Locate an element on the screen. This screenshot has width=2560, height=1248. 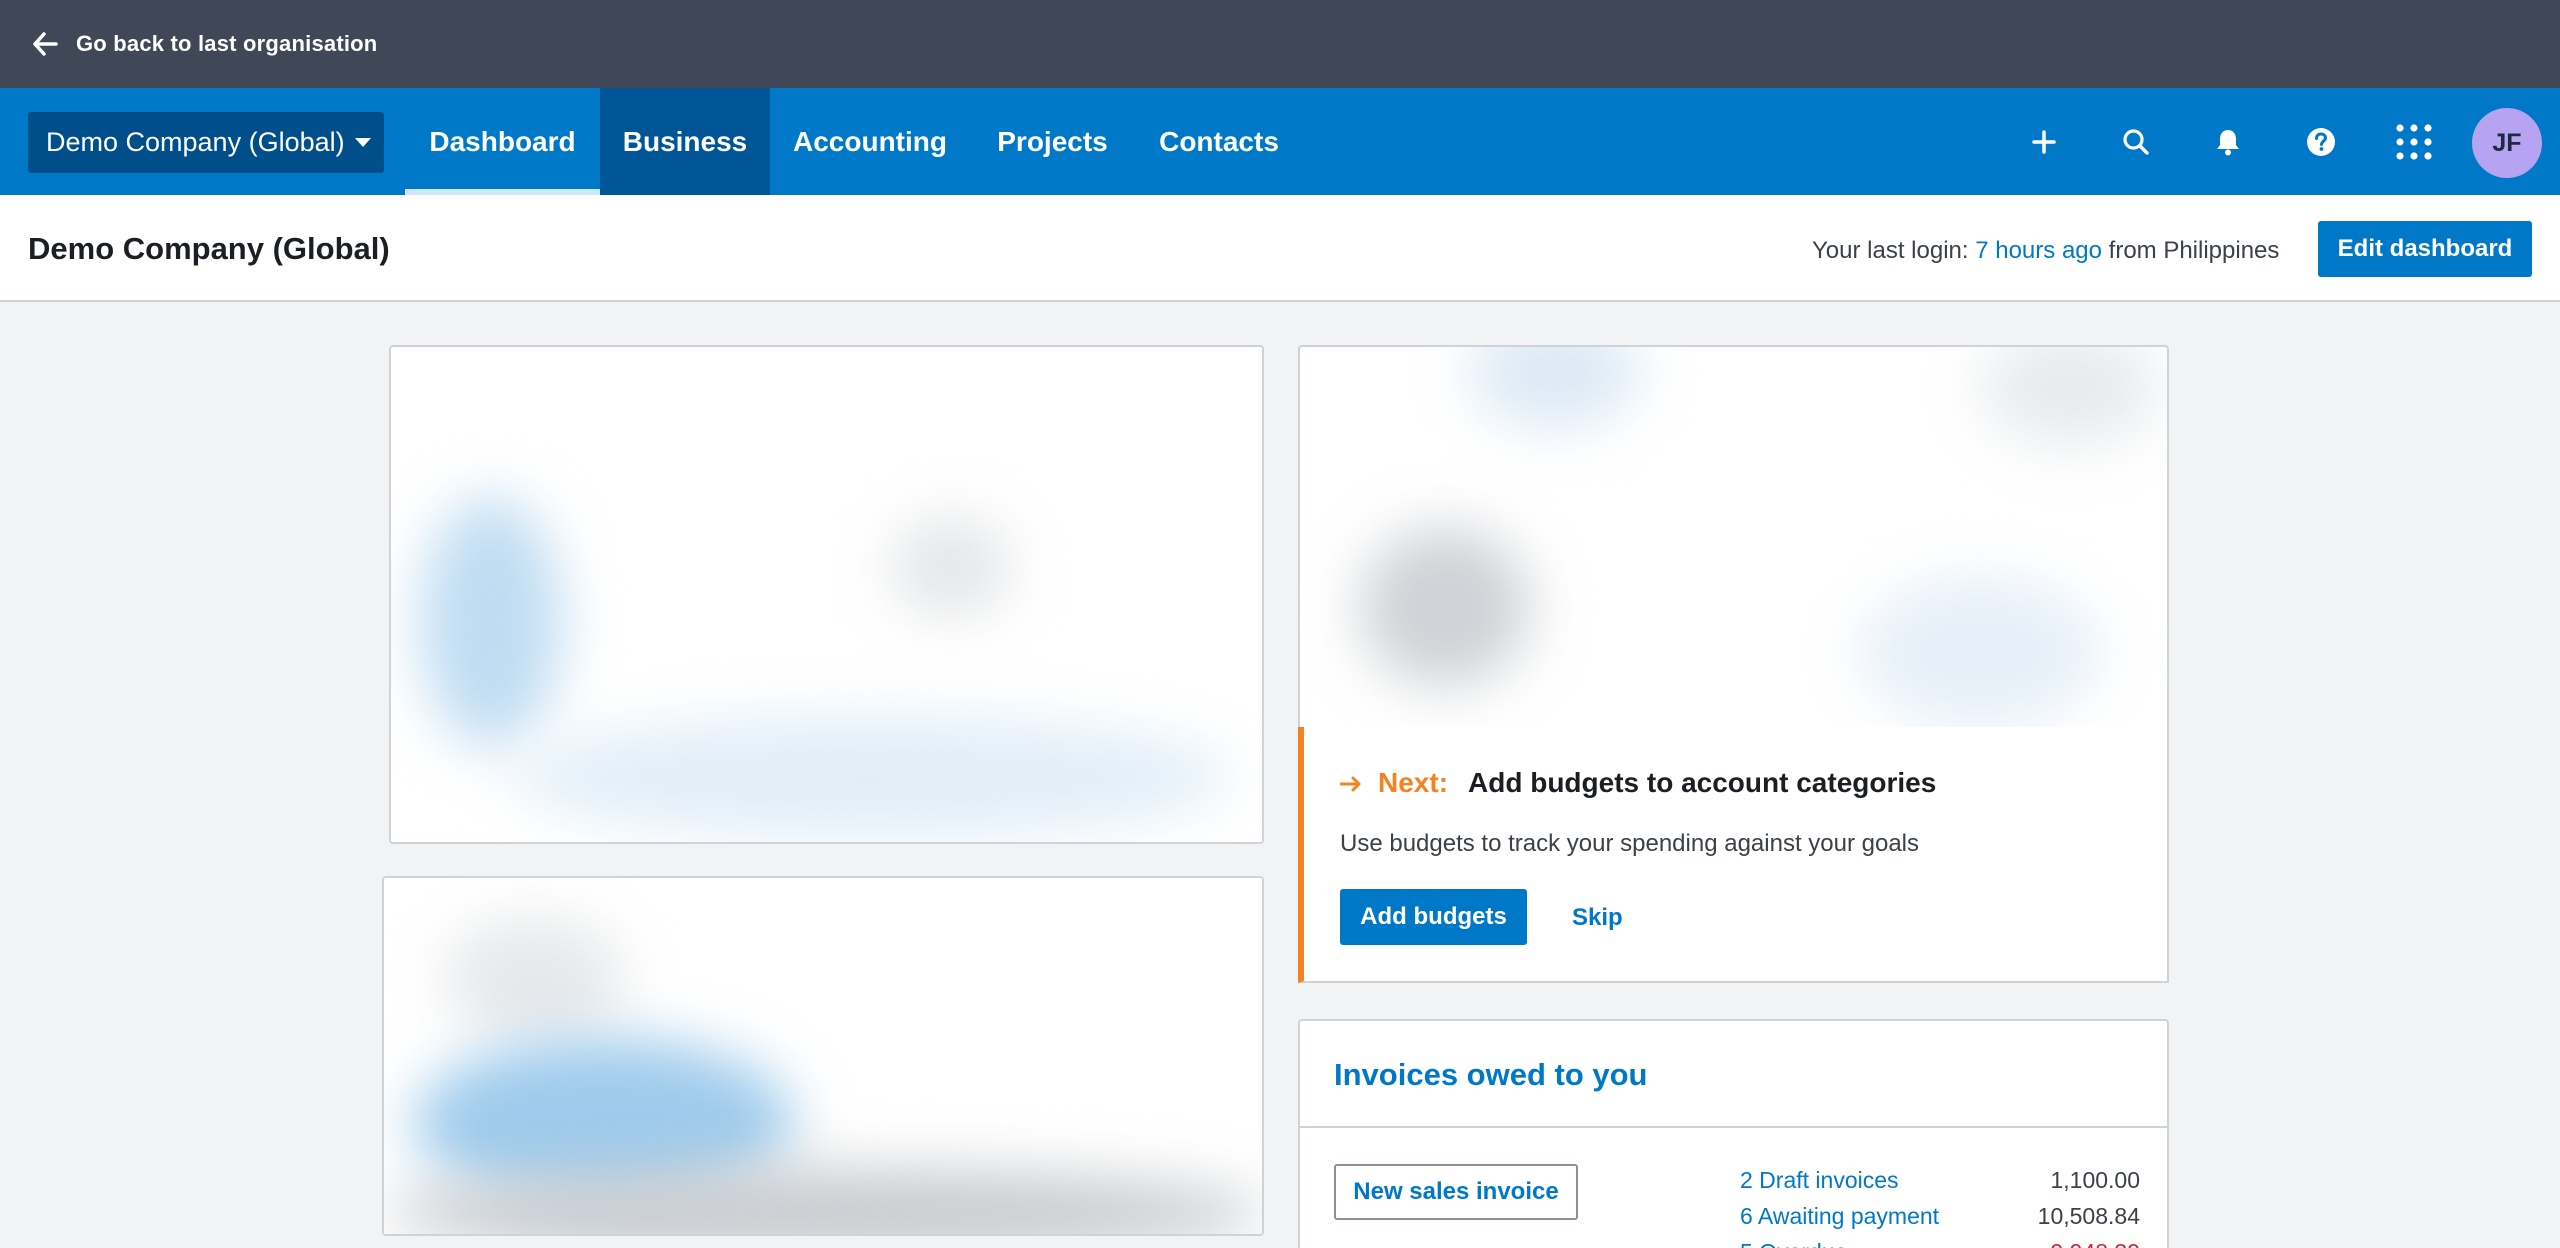
help-icon is located at coordinates (2321, 142).